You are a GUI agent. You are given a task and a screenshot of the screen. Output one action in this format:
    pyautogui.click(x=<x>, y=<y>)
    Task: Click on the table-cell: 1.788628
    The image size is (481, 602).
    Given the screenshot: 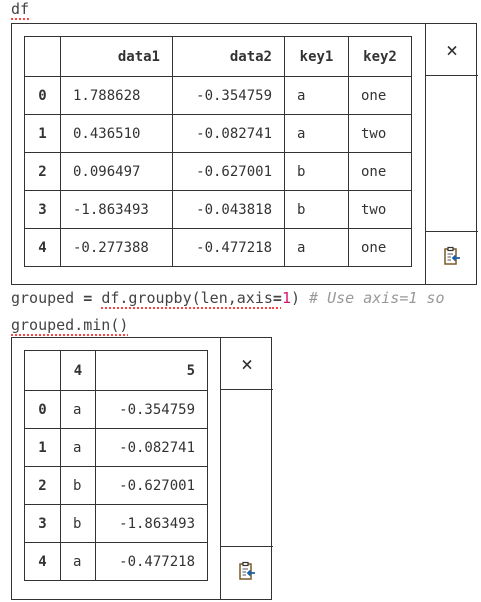 What is the action you would take?
    pyautogui.click(x=116, y=95)
    